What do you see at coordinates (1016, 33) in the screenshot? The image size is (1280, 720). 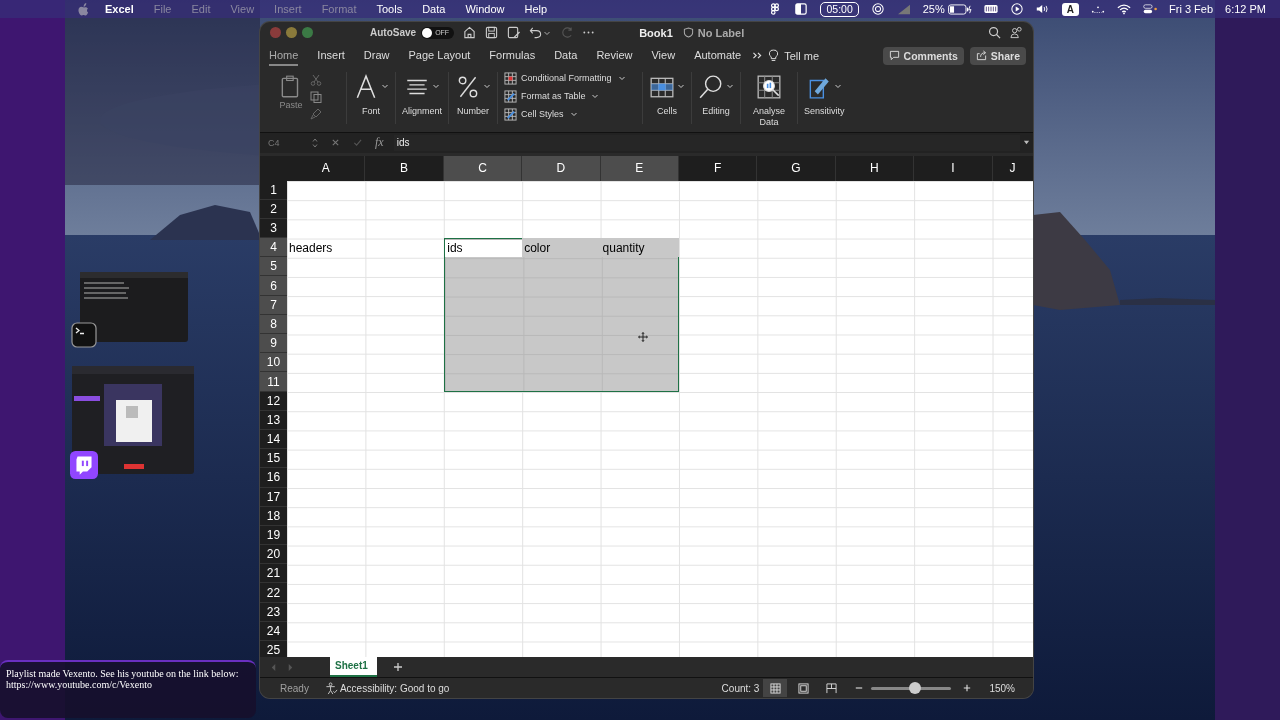 I see `people-icon` at bounding box center [1016, 33].